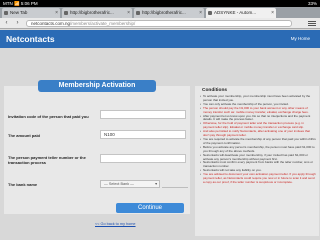 The width and height of the screenshot is (320, 240). I want to click on url-host: netcontacts.com.ng, so click(51, 23).